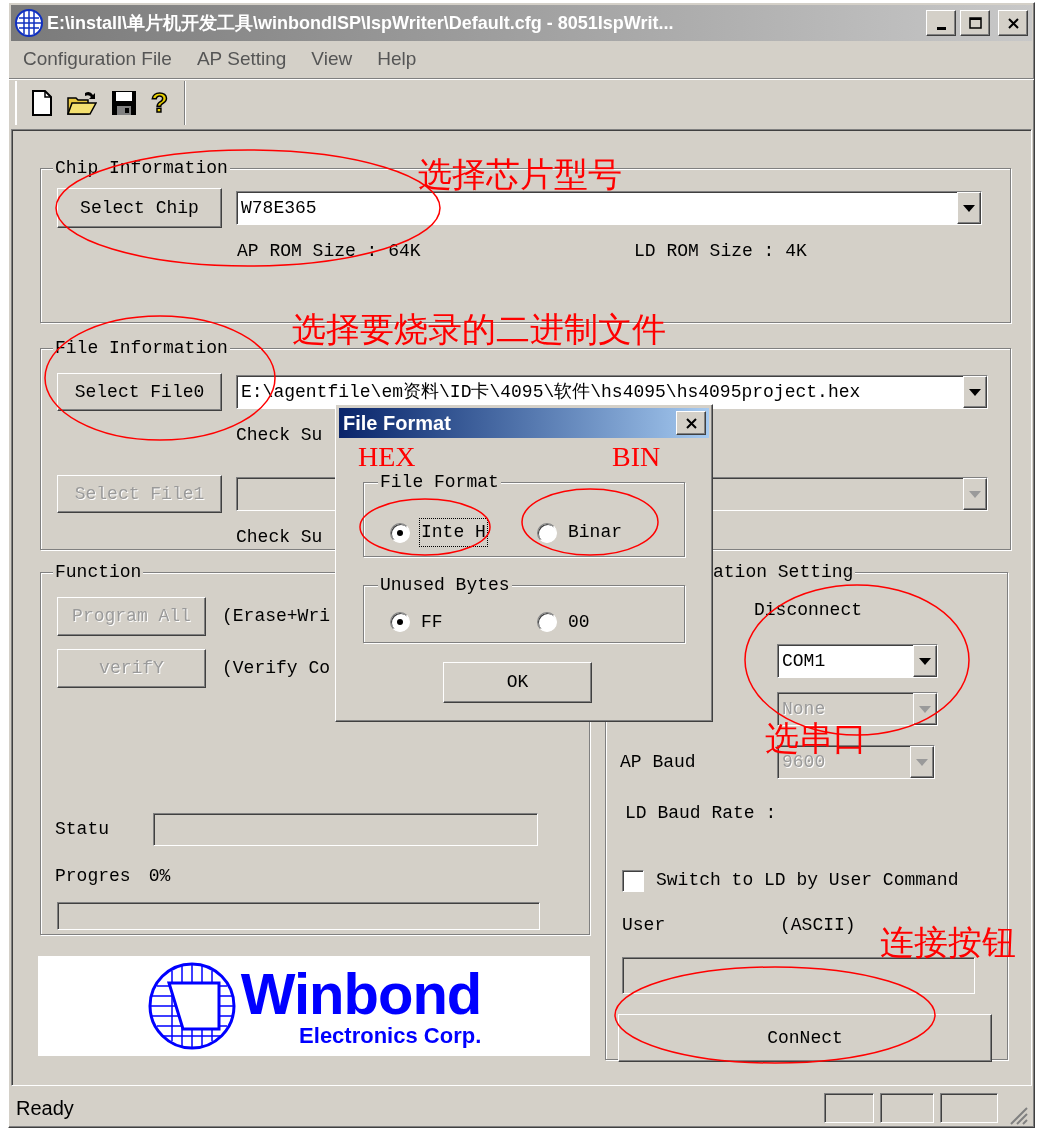  I want to click on radio-label: 00, so click(579, 622).